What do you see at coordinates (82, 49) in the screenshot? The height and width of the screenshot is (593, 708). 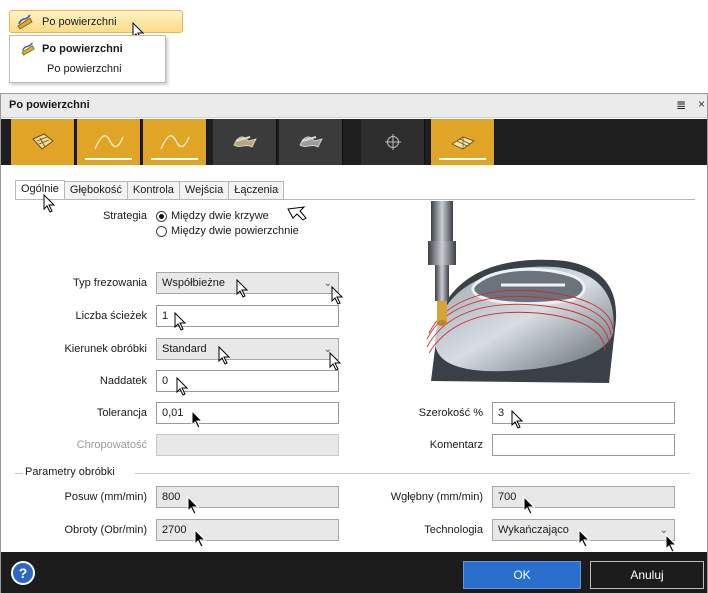 I see `dropdown-item-label: Po powierzchni` at bounding box center [82, 49].